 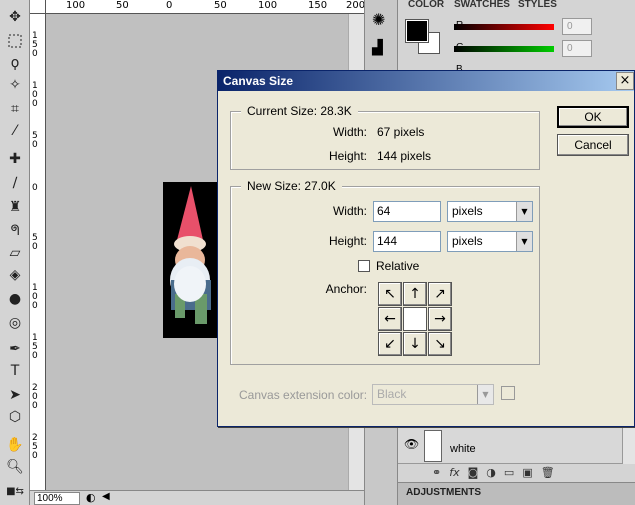 What do you see at coordinates (364, 266) in the screenshot?
I see `relative-checkbox` at bounding box center [364, 266].